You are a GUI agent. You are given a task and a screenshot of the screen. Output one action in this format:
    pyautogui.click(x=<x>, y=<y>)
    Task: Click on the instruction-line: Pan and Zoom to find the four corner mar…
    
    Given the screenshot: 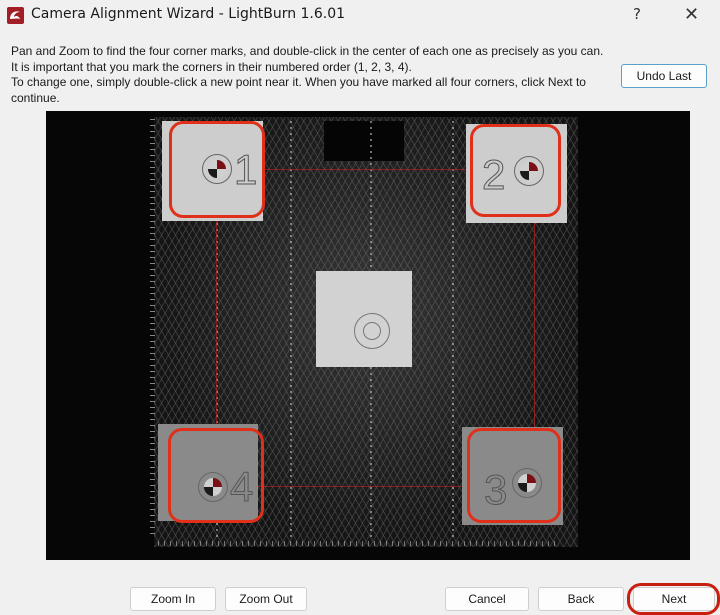 What is the action you would take?
    pyautogui.click(x=307, y=51)
    